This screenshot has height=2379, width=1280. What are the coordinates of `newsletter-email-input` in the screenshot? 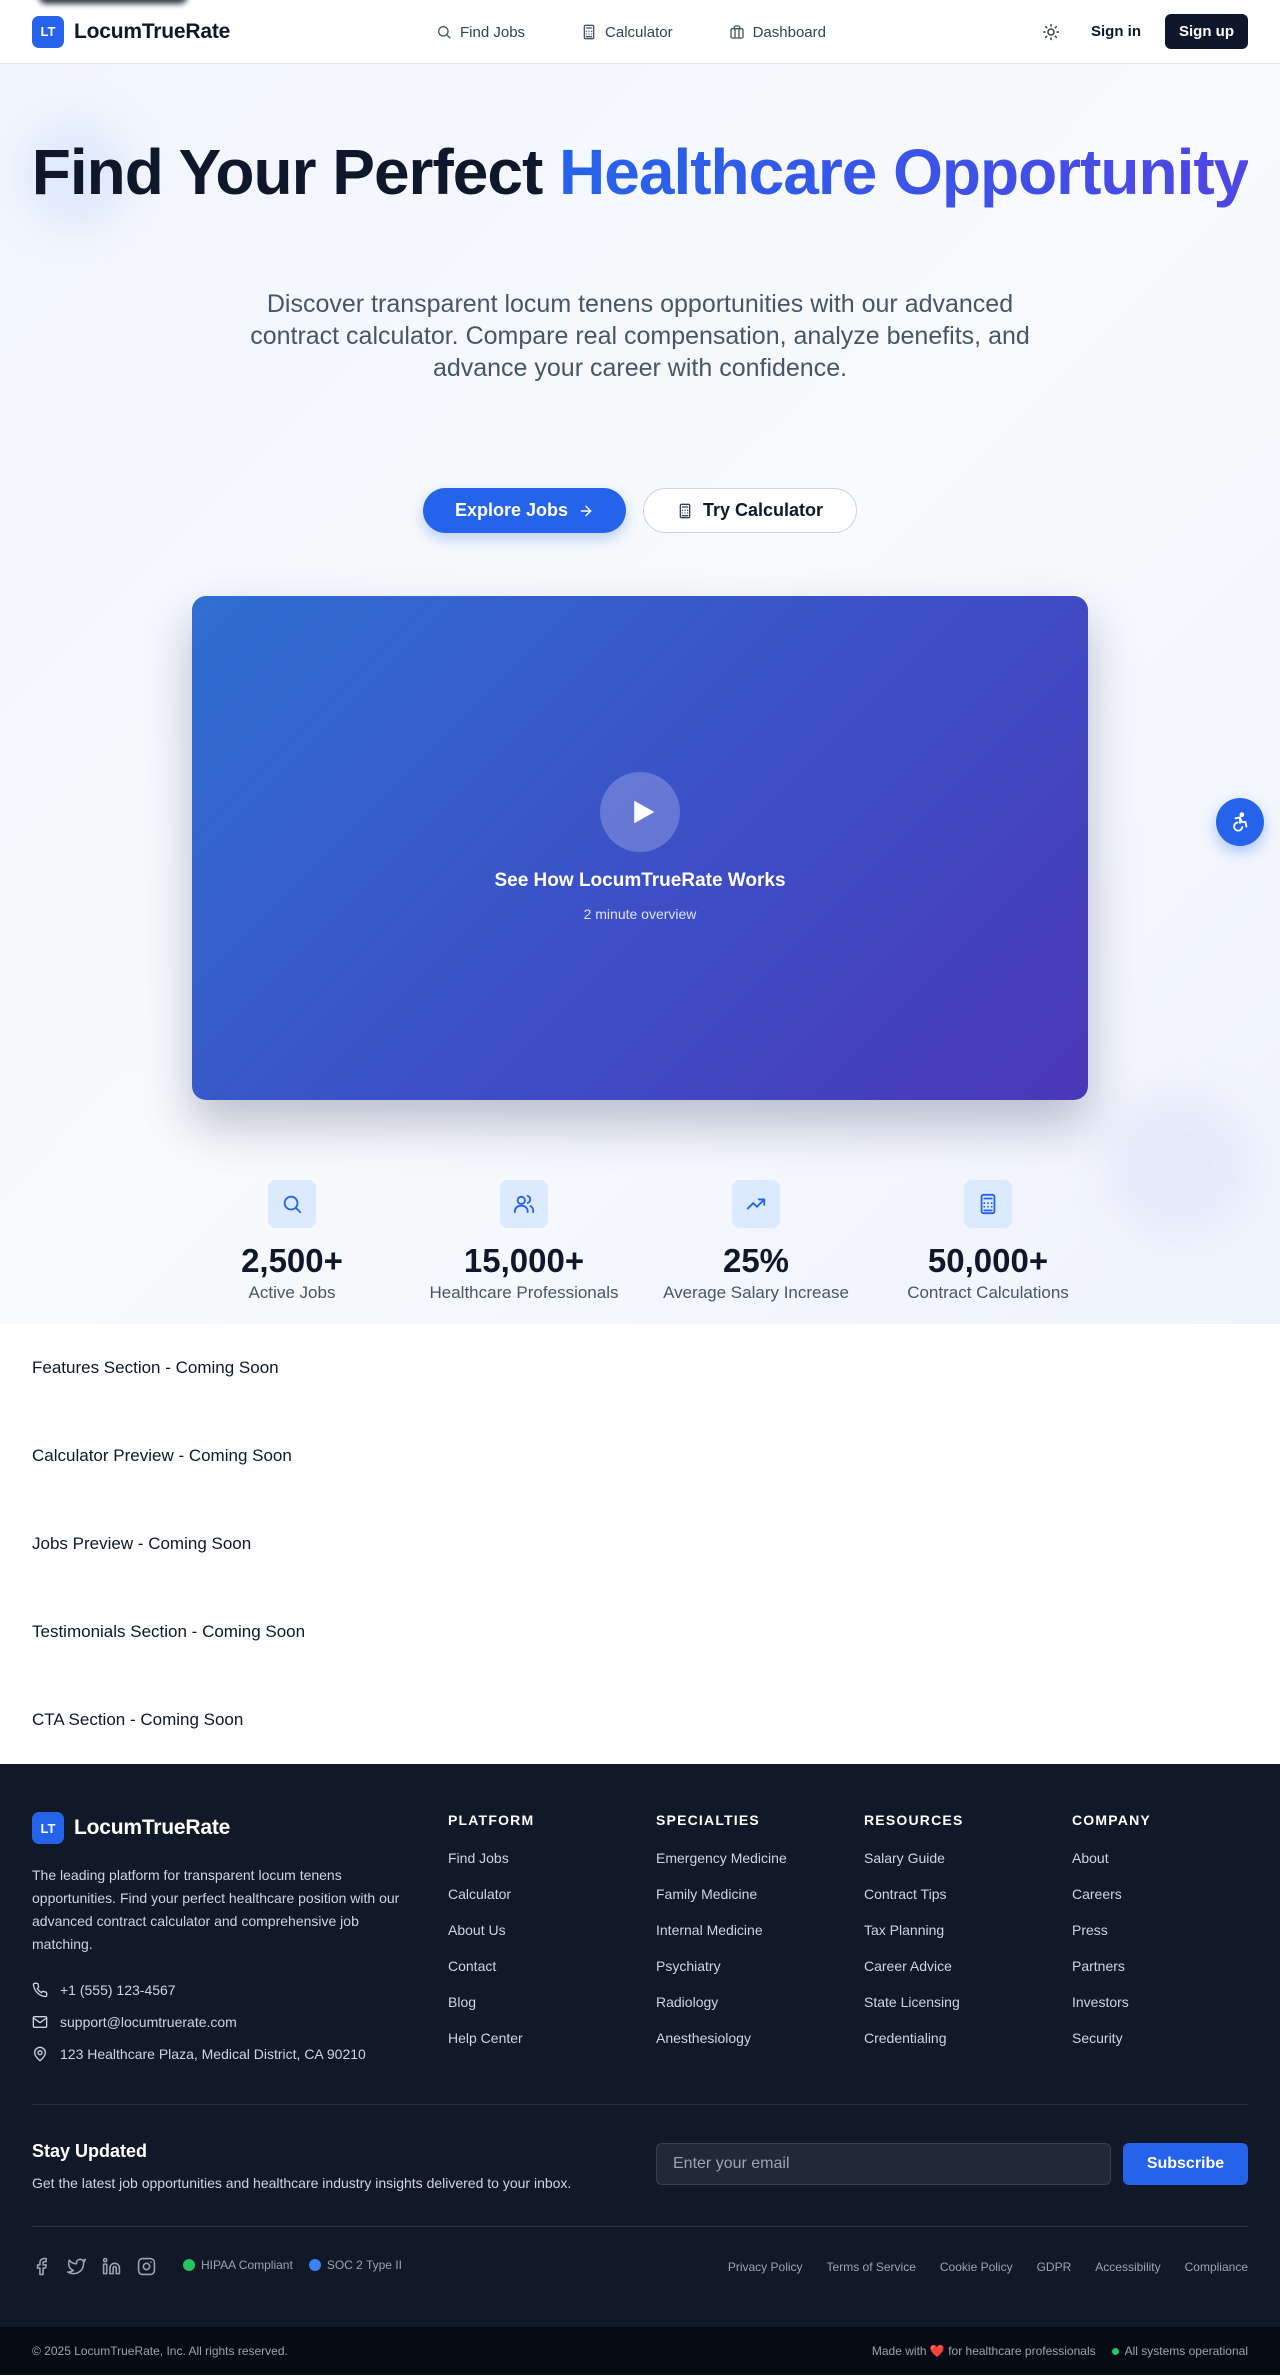 It's located at (883, 2164).